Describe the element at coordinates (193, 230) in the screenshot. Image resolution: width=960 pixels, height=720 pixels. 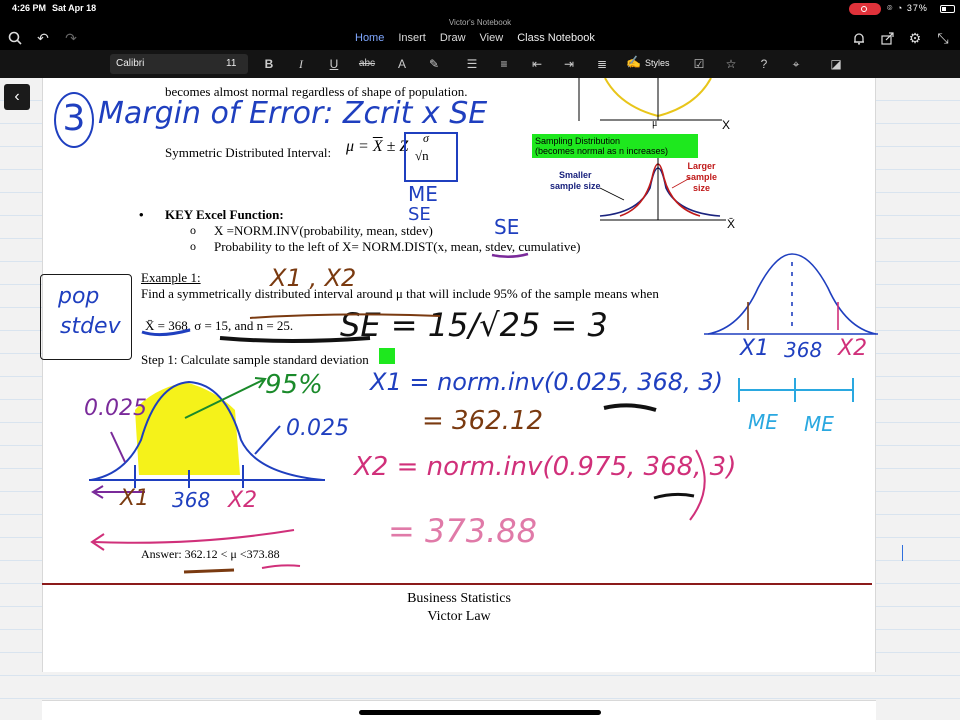
I see `sub-bullet-1: o` at that location.